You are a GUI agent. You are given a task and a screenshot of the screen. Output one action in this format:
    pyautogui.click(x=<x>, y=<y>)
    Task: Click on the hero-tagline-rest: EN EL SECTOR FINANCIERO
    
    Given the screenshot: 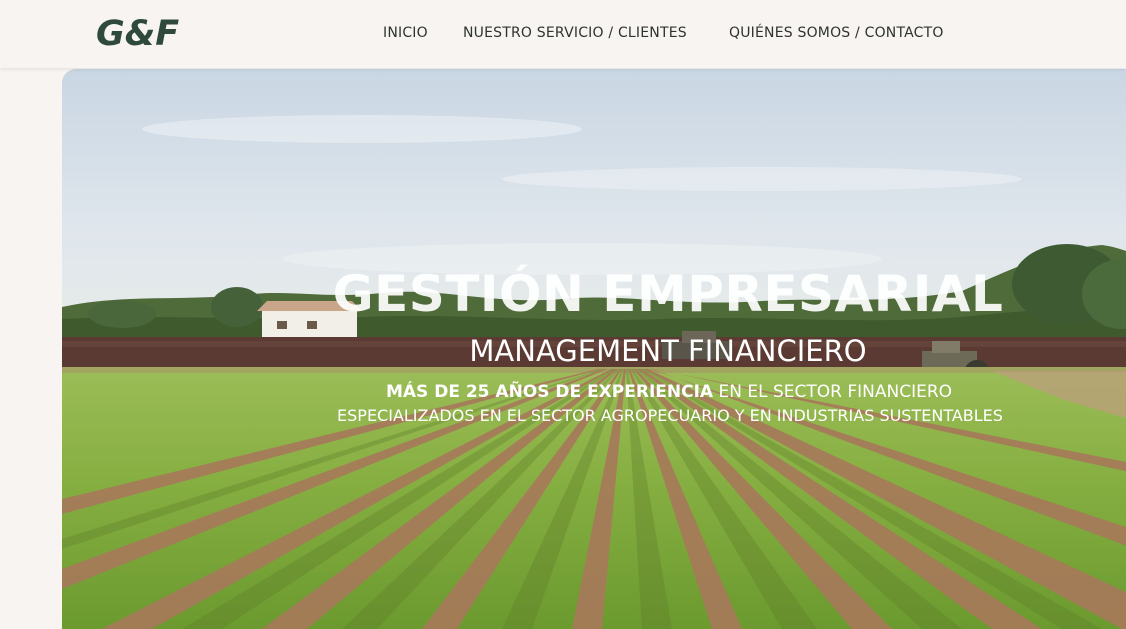 What is the action you would take?
    pyautogui.click(x=833, y=392)
    